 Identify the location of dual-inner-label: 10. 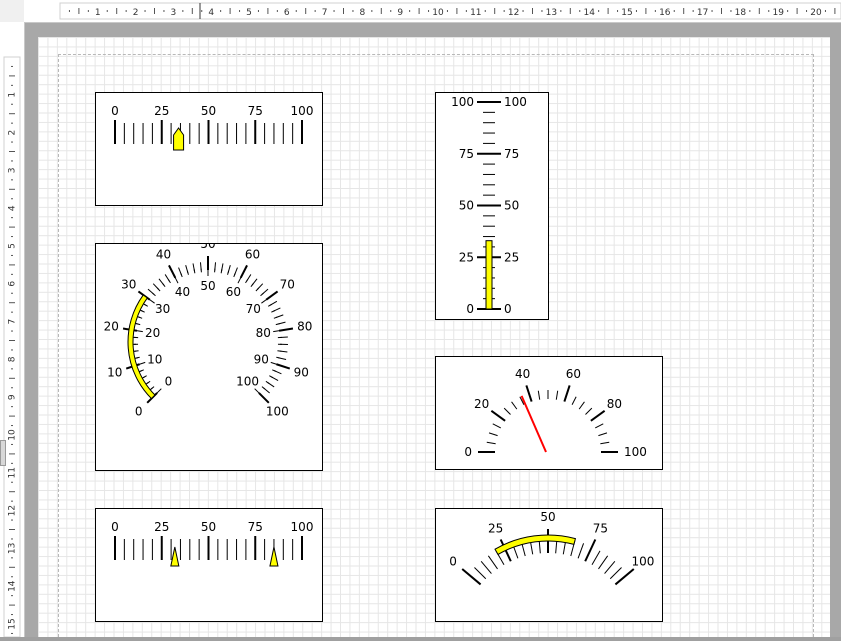
(154, 359).